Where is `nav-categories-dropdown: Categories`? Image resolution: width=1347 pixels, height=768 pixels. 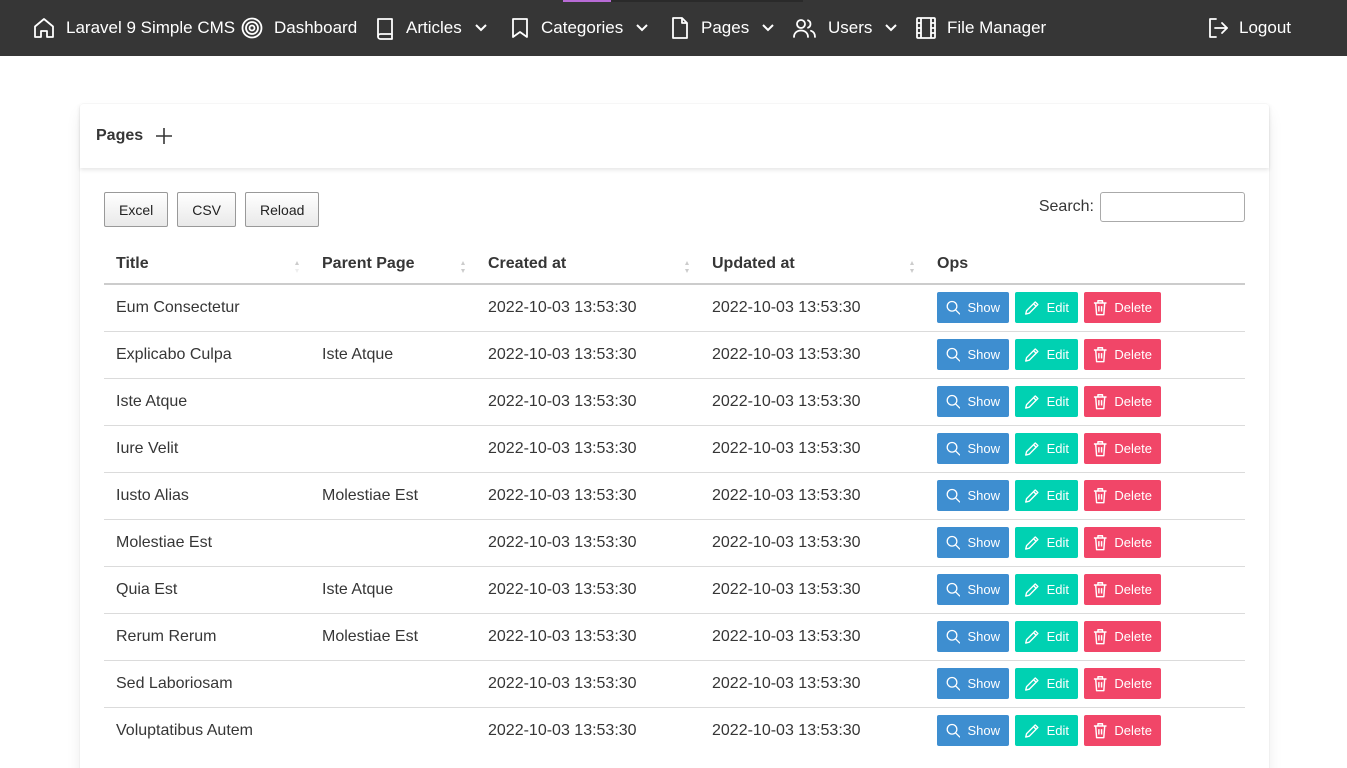 nav-categories-dropdown: Categories is located at coordinates (579, 28).